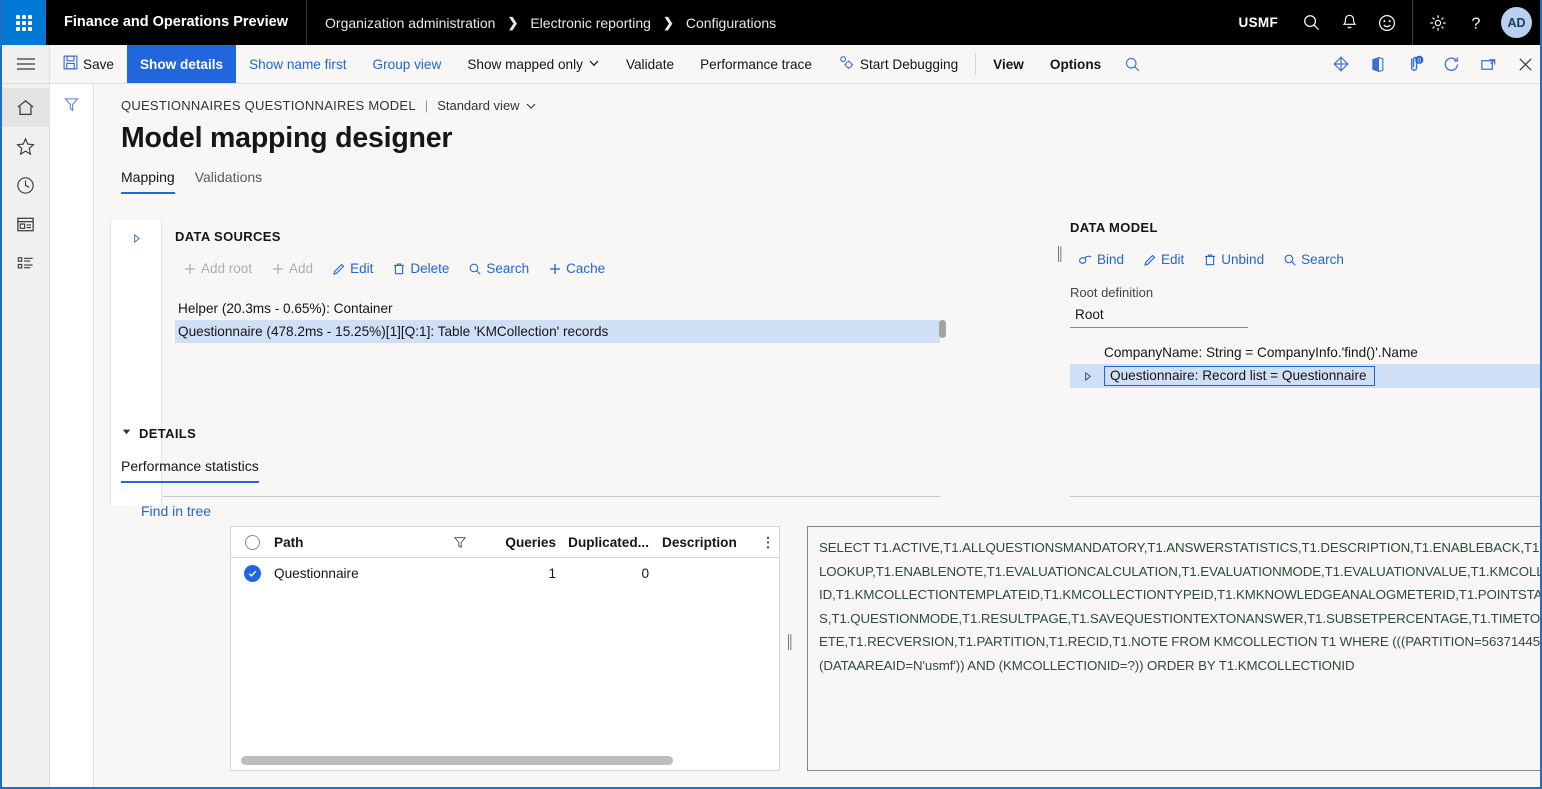 The image size is (1542, 789). Describe the element at coordinates (407, 64) in the screenshot. I see `group-view-button: Group view` at that location.